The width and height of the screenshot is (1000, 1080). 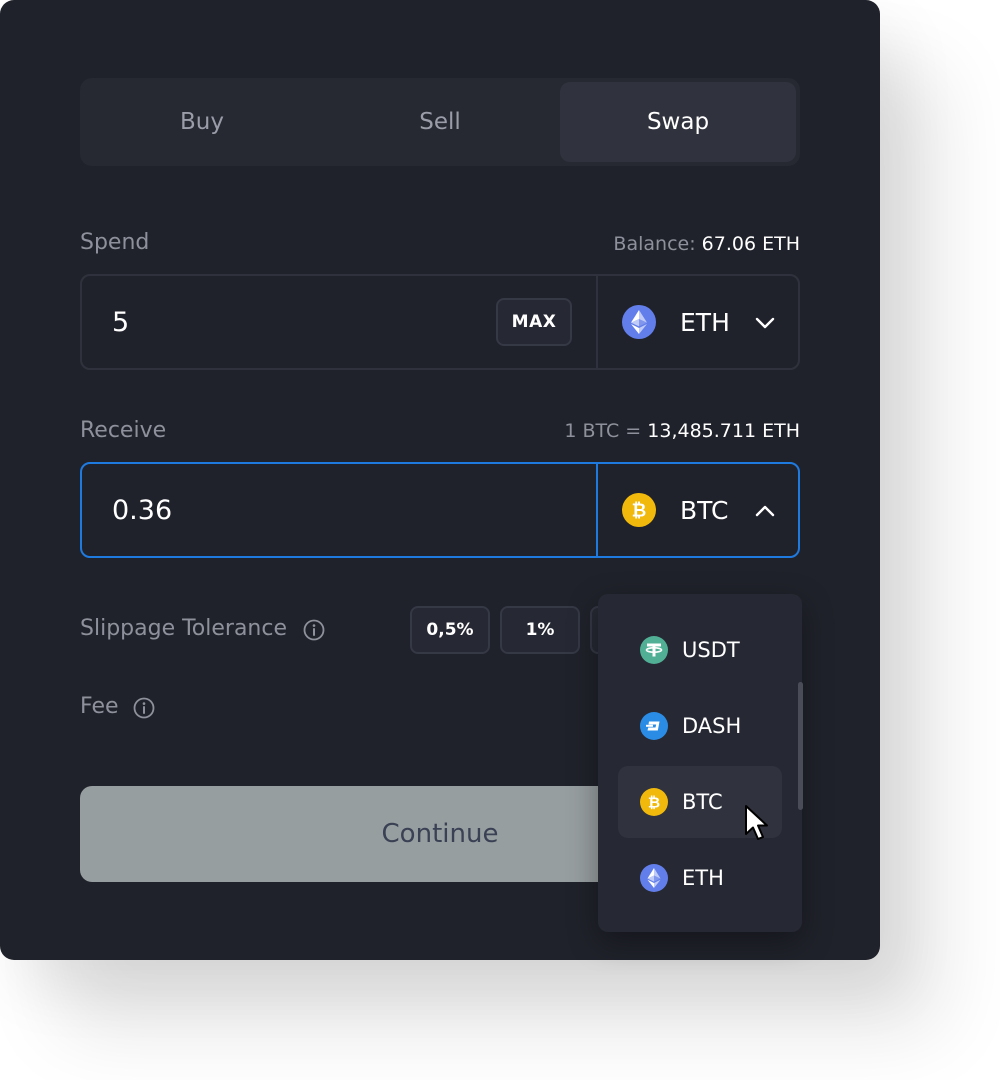 What do you see at coordinates (115, 242) in the screenshot?
I see `spend-label: Spend` at bounding box center [115, 242].